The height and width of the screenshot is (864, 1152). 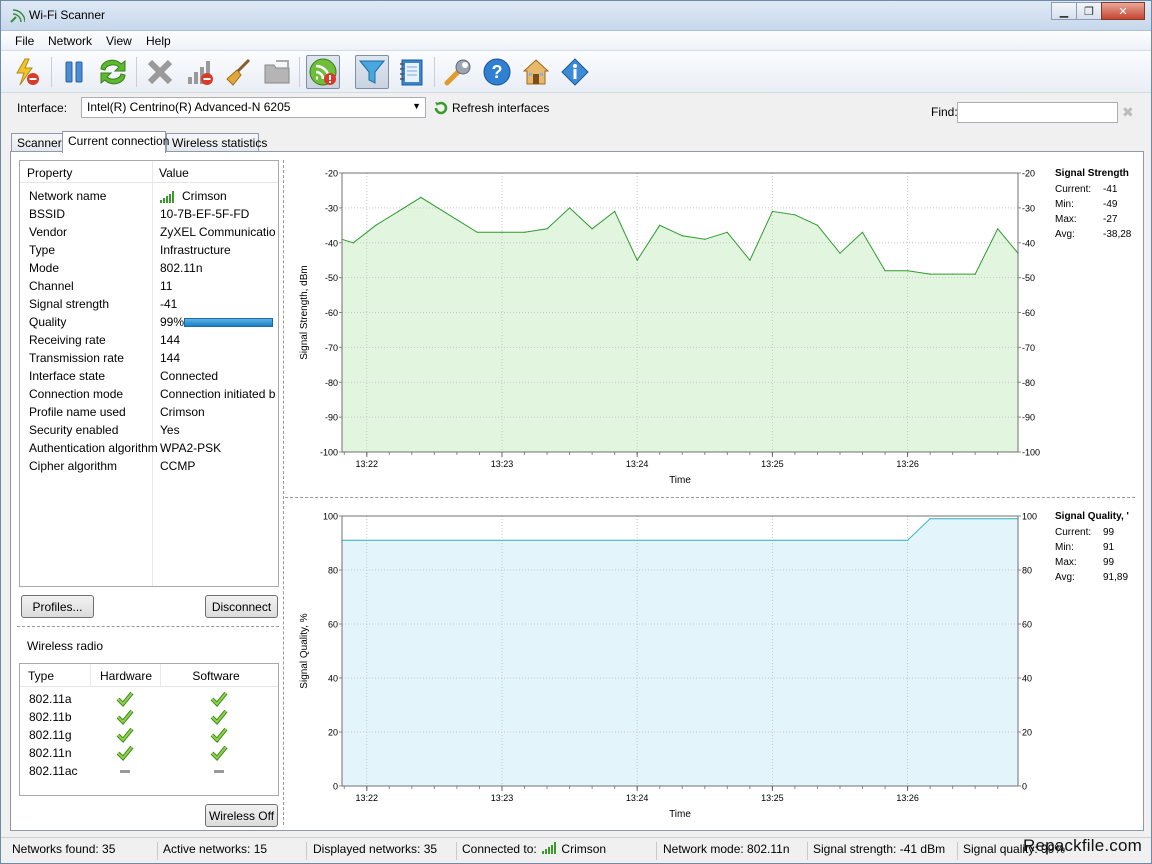 I want to click on y-tick-label-right: -70, so click(x=1028, y=348).